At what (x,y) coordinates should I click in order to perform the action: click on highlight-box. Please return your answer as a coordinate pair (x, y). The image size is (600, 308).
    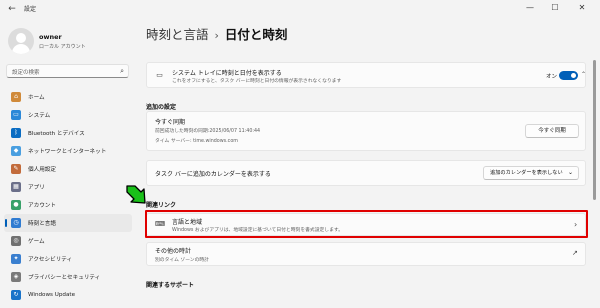
    Looking at the image, I should click on (366, 224).